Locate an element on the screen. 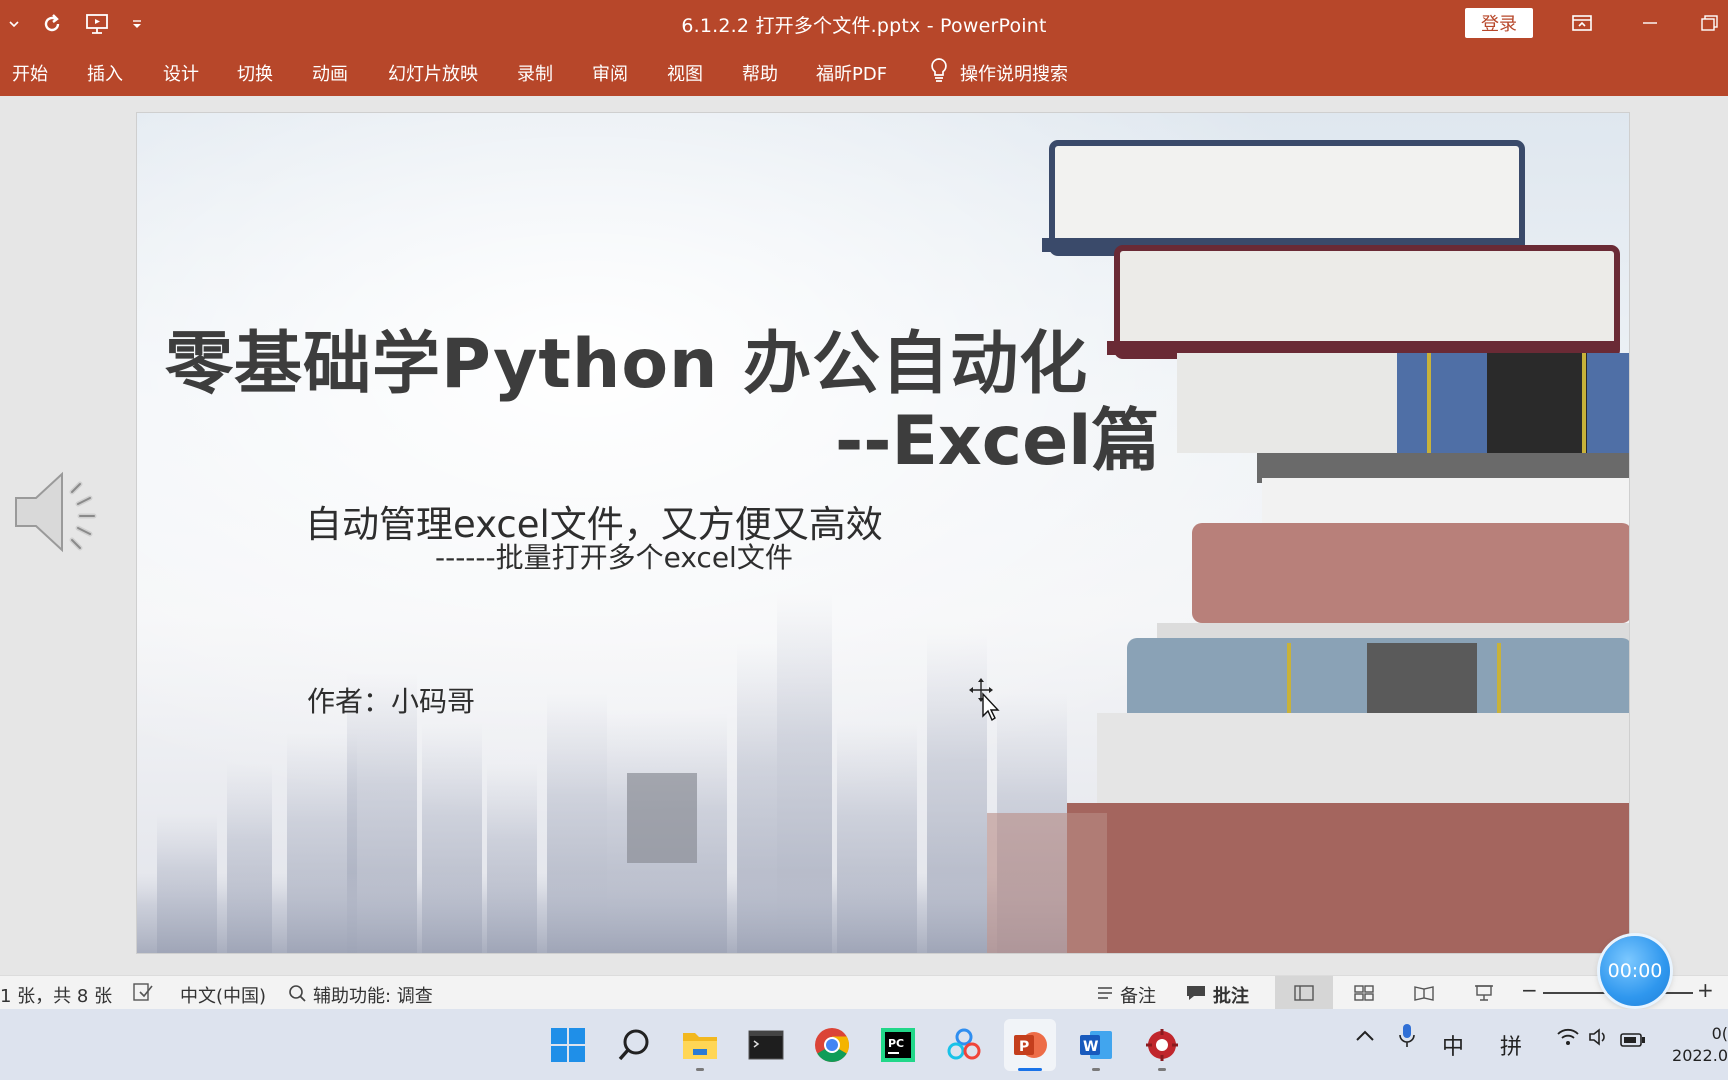  notes-icon is located at coordinates (1105, 995).